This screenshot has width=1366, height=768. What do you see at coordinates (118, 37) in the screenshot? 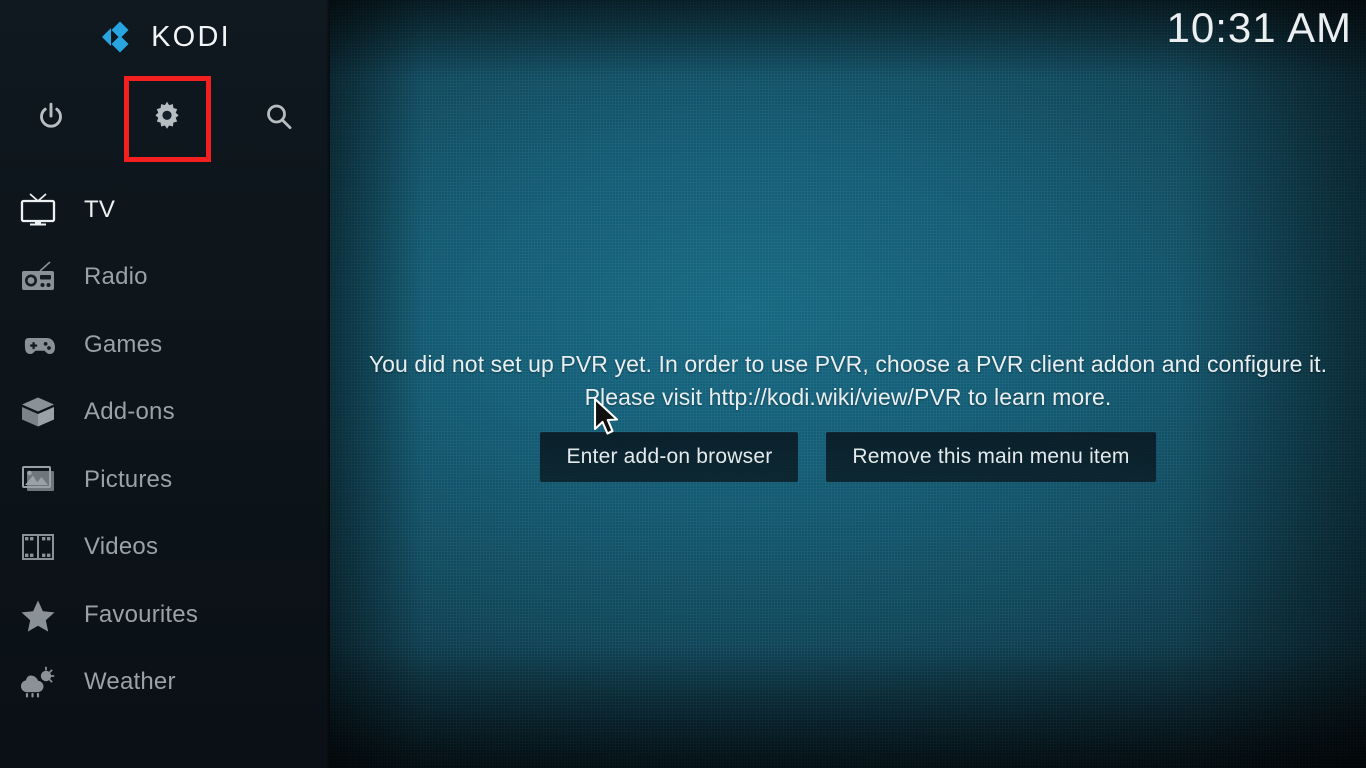
I see `kodi-logo-icon` at bounding box center [118, 37].